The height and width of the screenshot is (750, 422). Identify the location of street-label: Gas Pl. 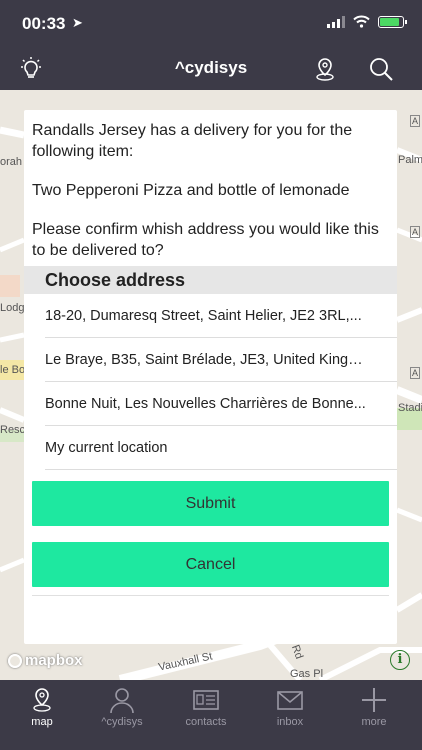
(307, 674).